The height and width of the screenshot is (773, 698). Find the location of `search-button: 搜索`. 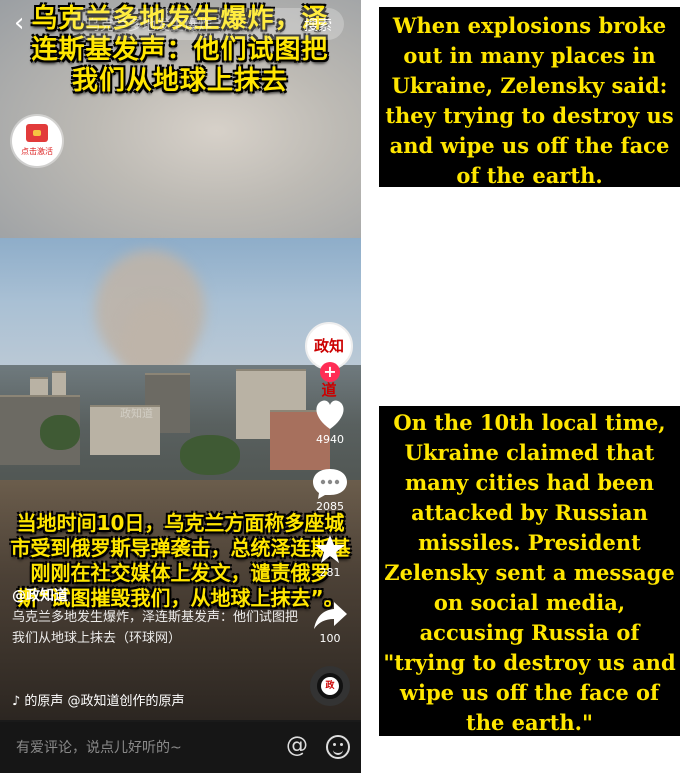

search-button: 搜索 is located at coordinates (318, 25).